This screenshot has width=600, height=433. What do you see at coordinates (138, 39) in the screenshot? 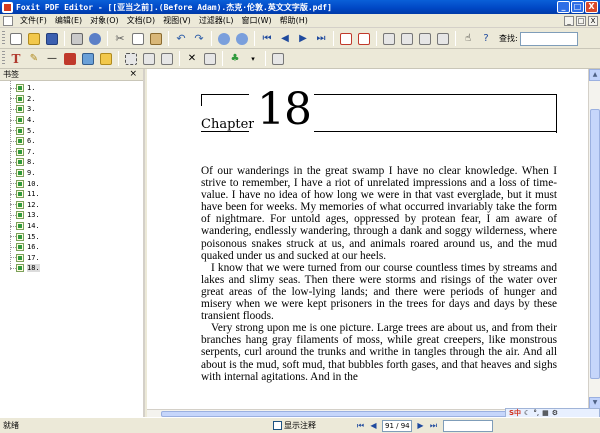
I see `copy-button` at bounding box center [138, 39].